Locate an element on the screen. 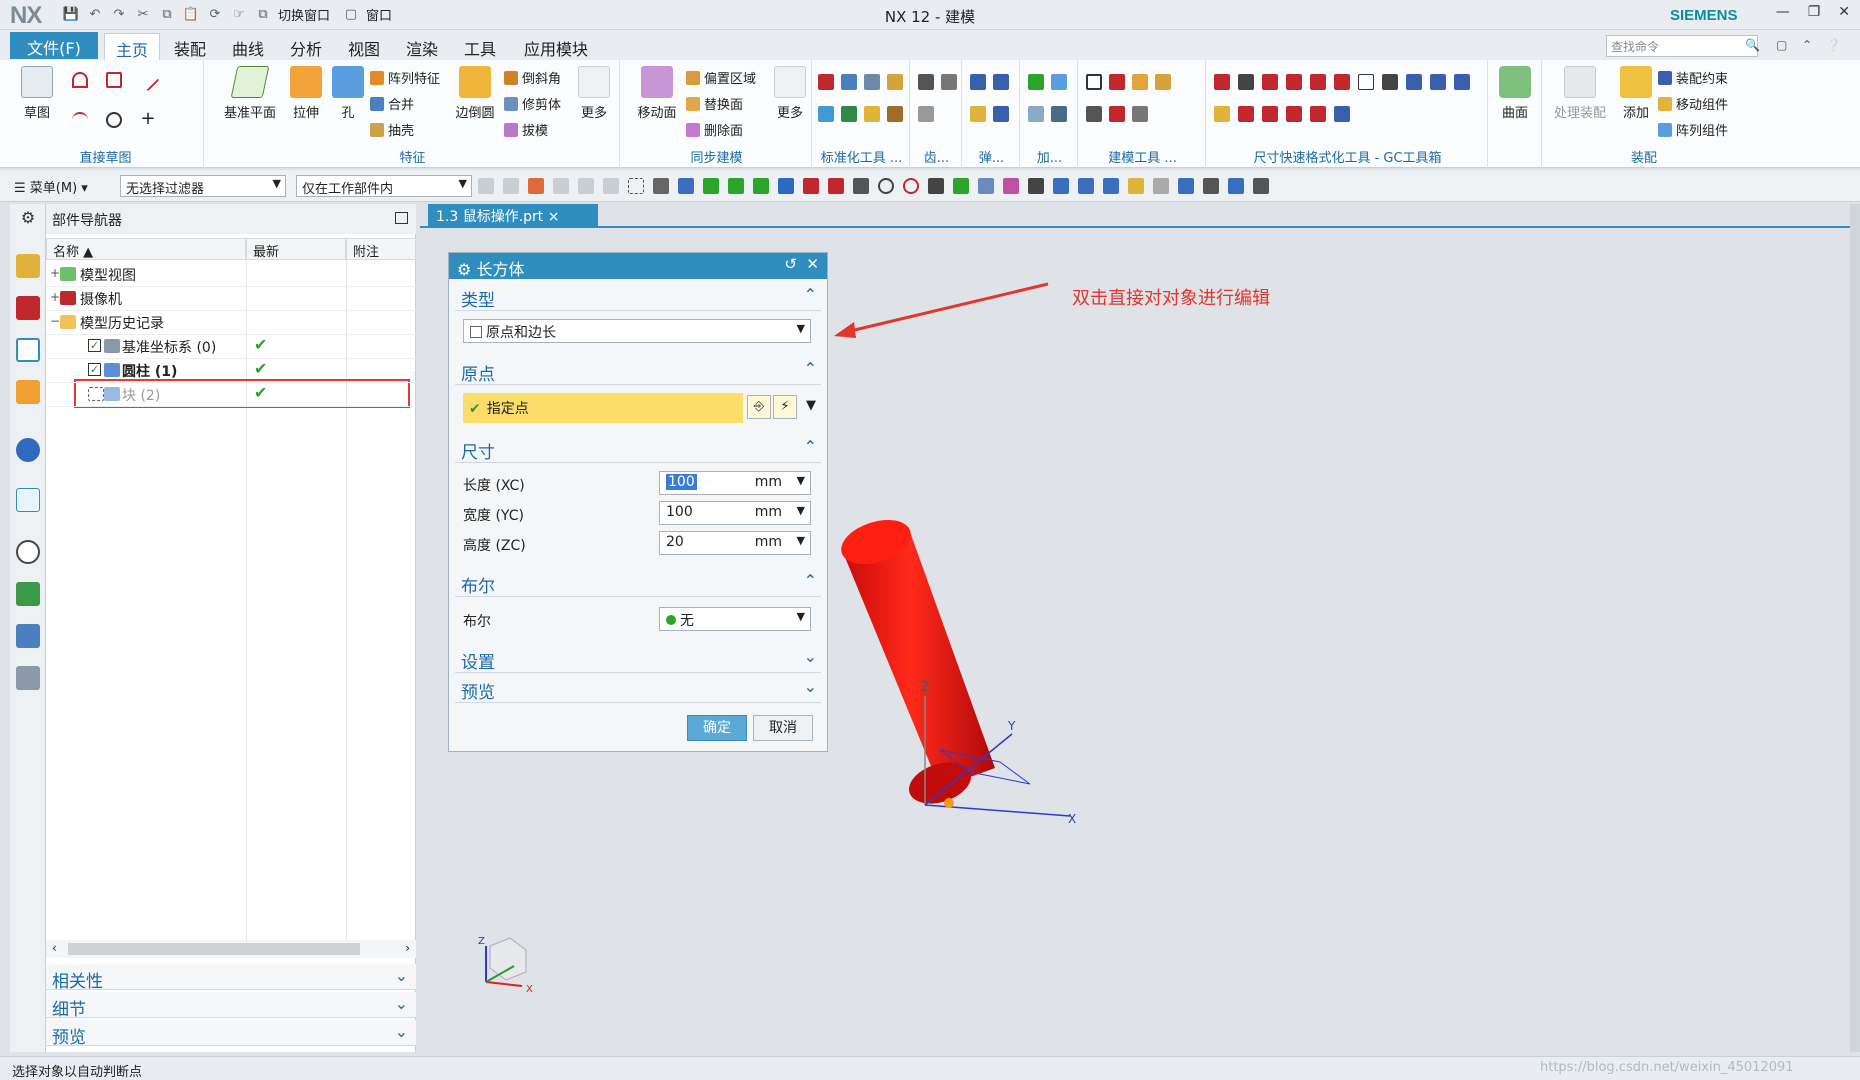 Image resolution: width=1860 pixels, height=1080 pixels. width-input: 100 mm ▼ is located at coordinates (735, 513).